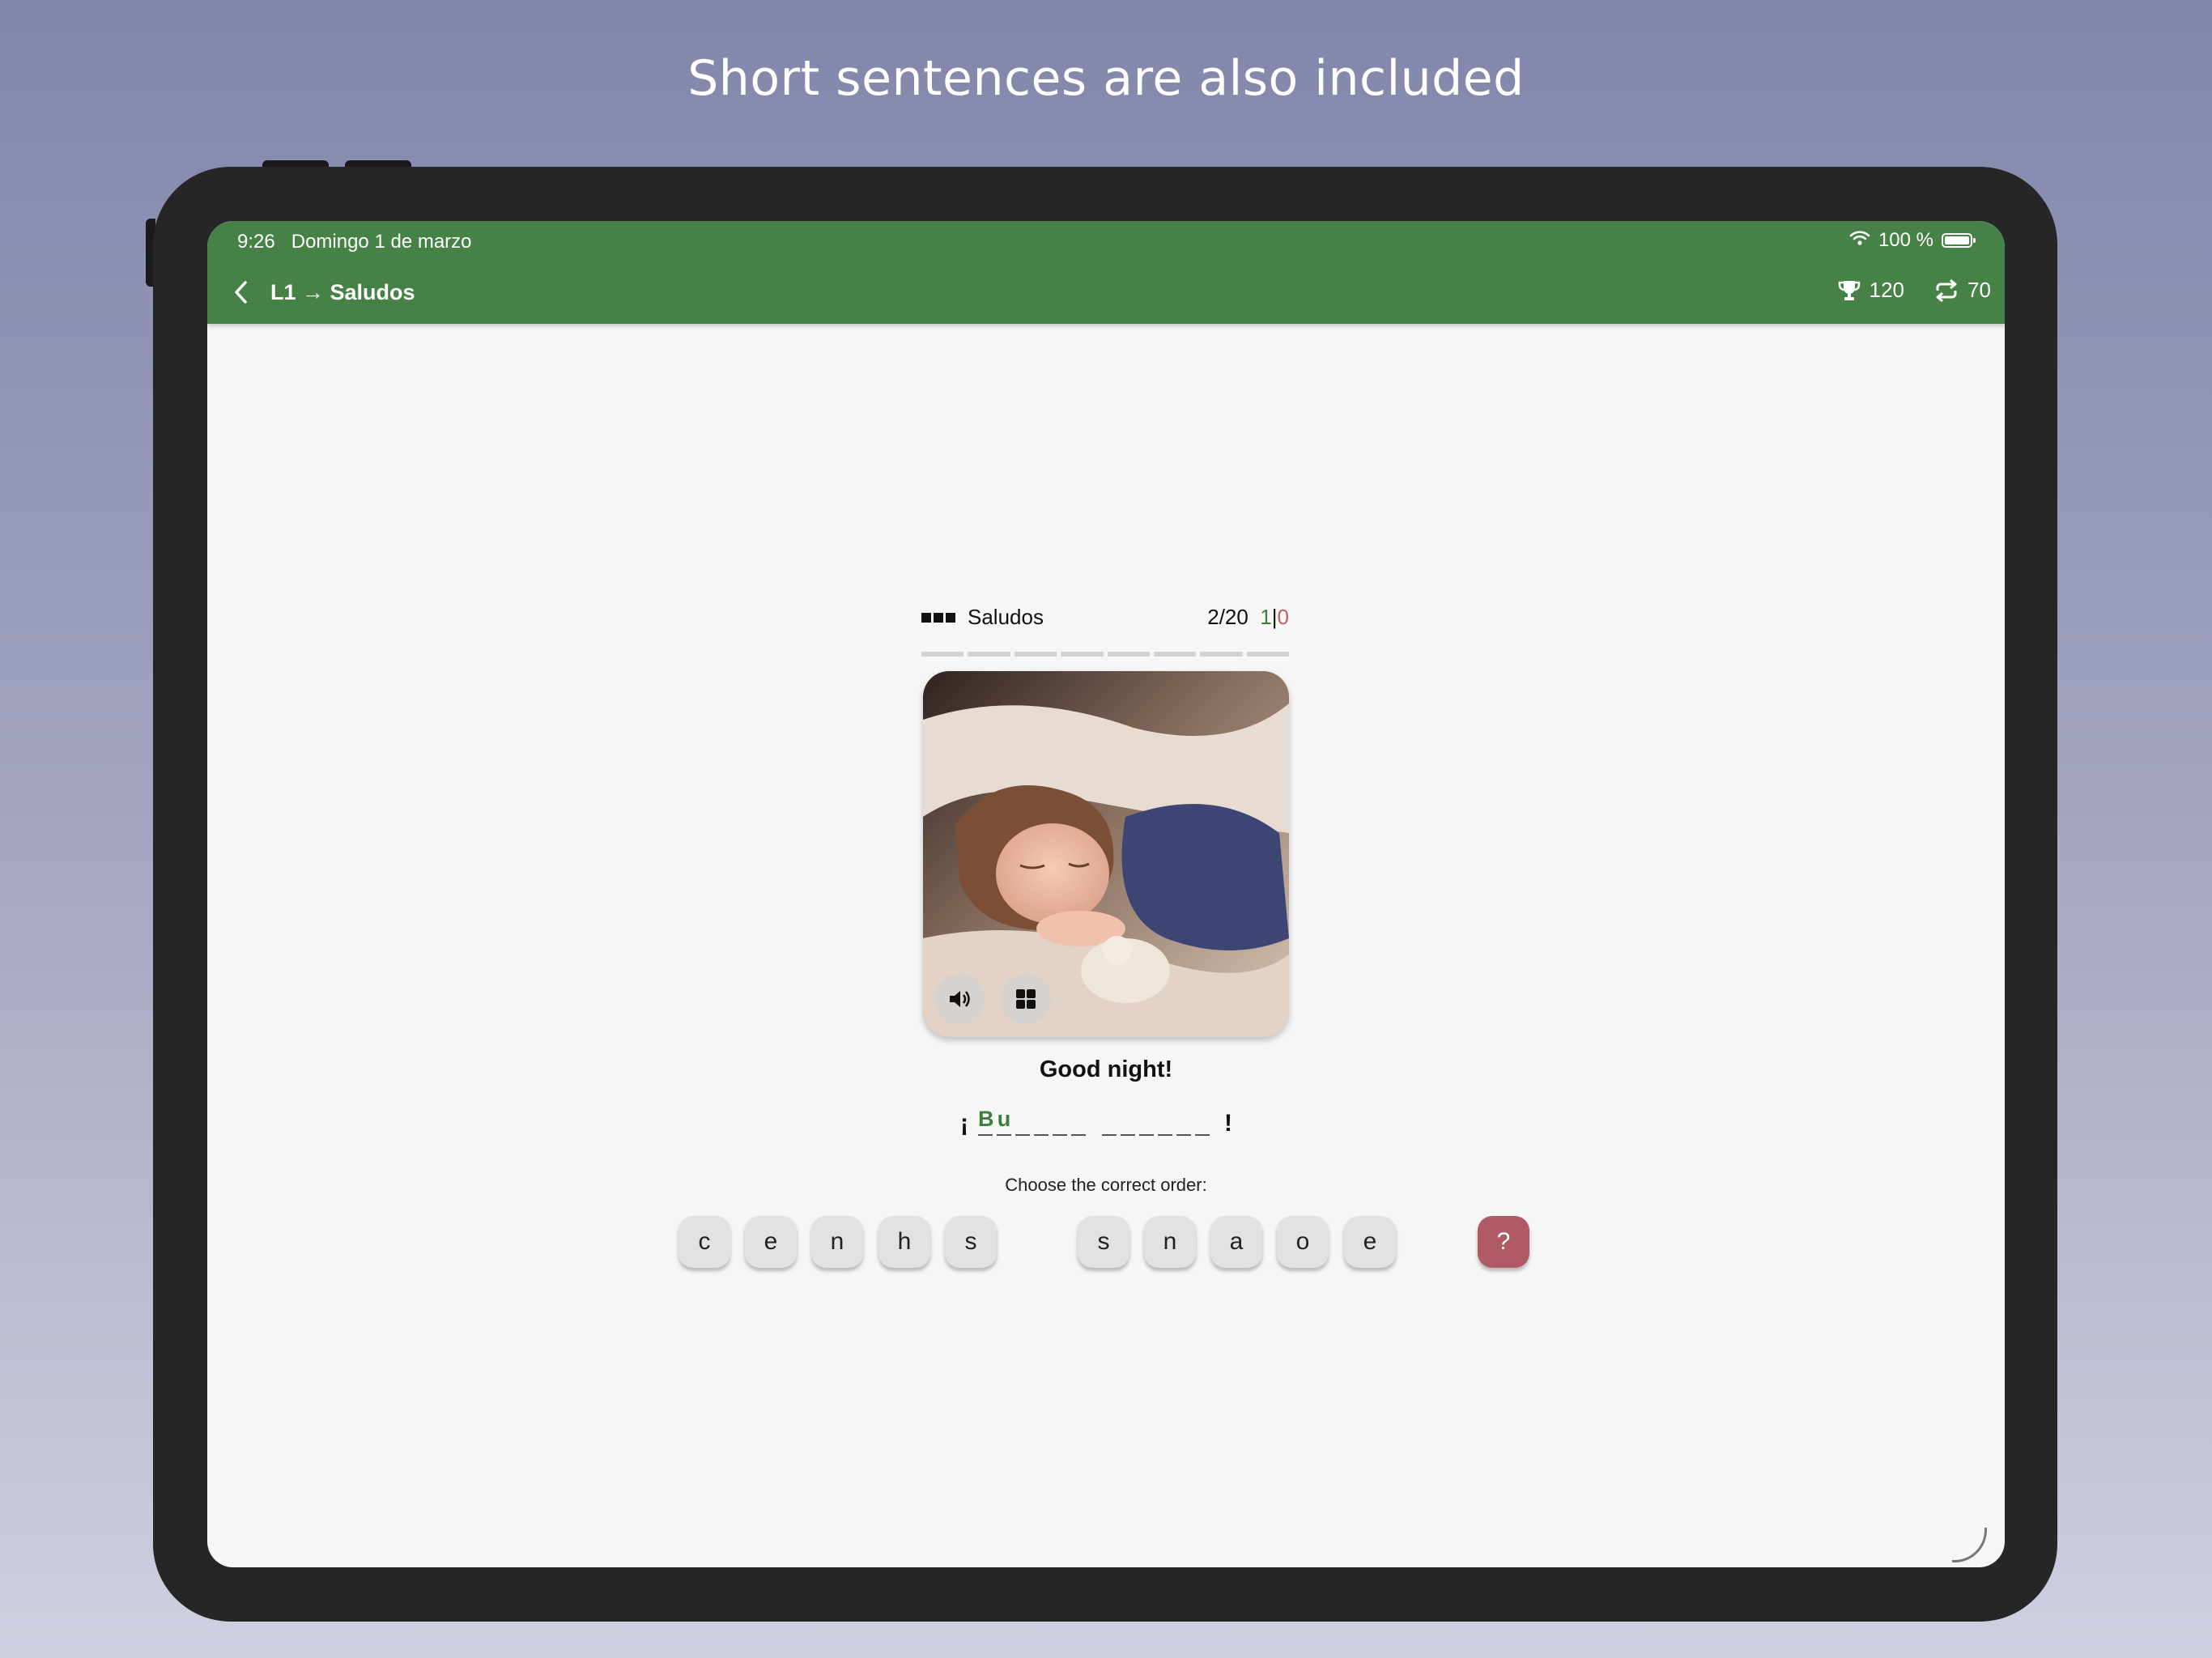 This screenshot has height=1658, width=2212. I want to click on phrase-text: Good night!, so click(1106, 1069).